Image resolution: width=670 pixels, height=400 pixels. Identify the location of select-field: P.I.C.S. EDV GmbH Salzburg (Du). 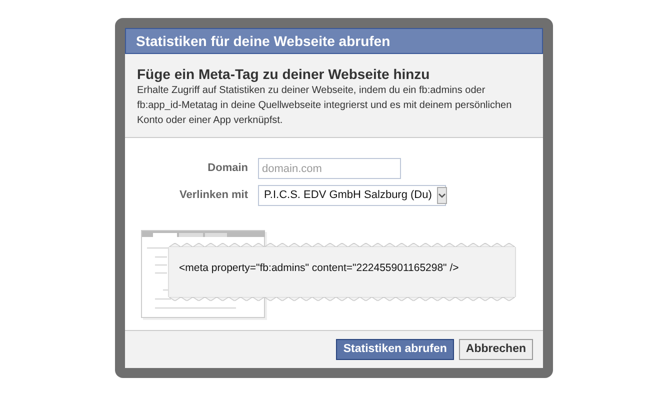
(352, 195).